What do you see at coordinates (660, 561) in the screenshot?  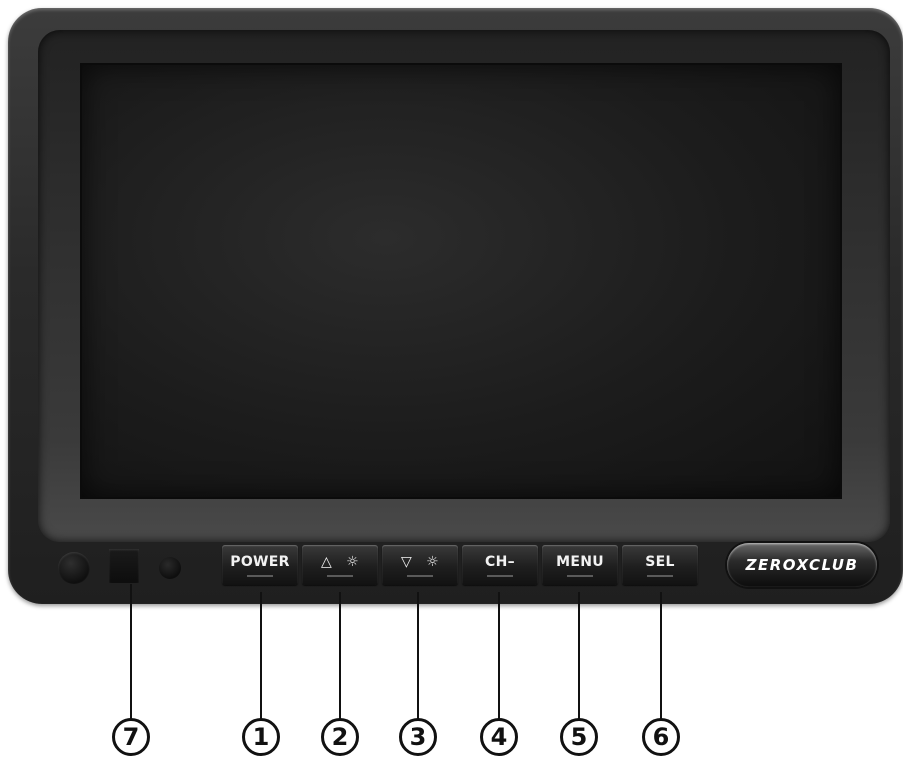 I see `select-button-label: SEL` at bounding box center [660, 561].